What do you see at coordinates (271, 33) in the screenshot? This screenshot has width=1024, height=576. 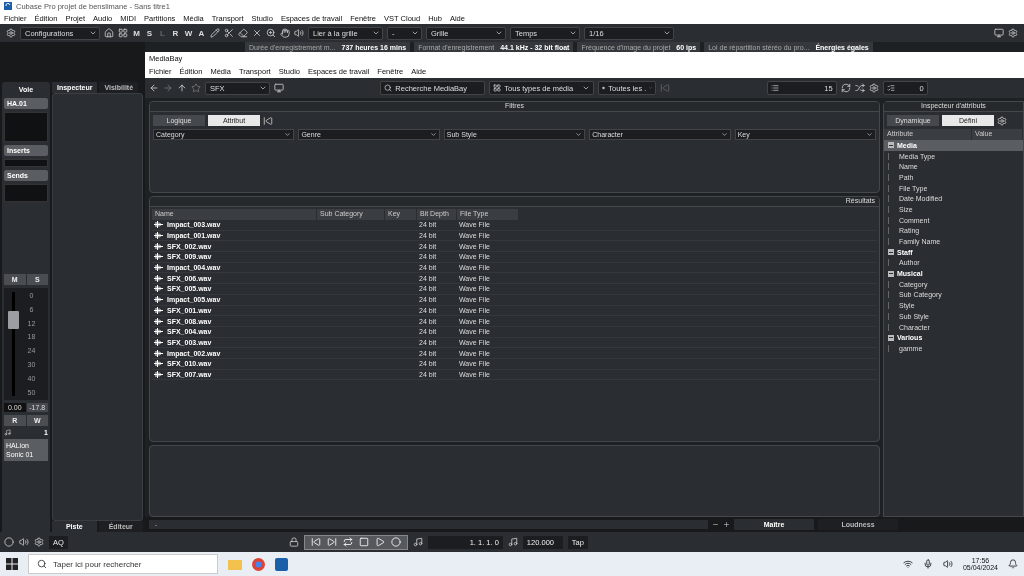 I see `zoom-icon` at bounding box center [271, 33].